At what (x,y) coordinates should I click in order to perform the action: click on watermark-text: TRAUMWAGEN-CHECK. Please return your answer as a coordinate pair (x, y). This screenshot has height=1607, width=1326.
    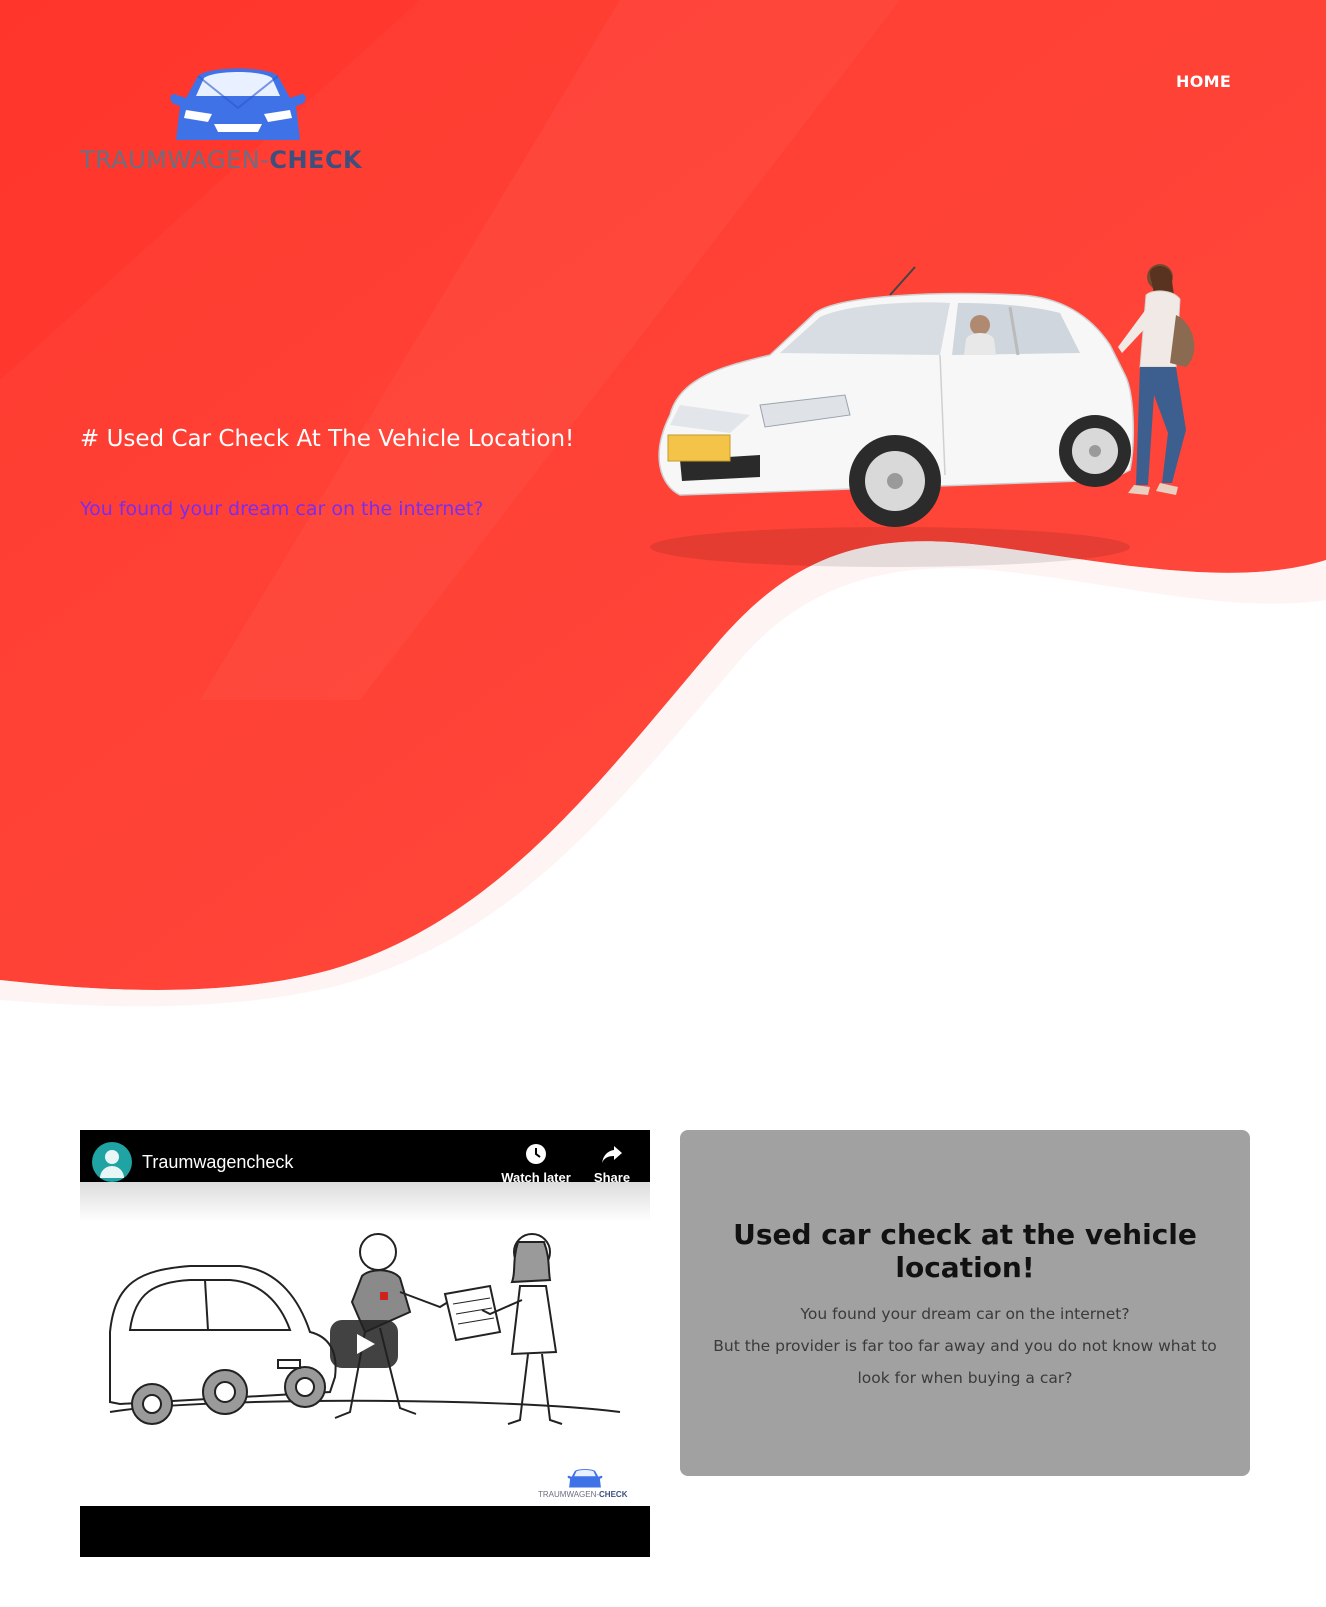
    Looking at the image, I should click on (582, 1494).